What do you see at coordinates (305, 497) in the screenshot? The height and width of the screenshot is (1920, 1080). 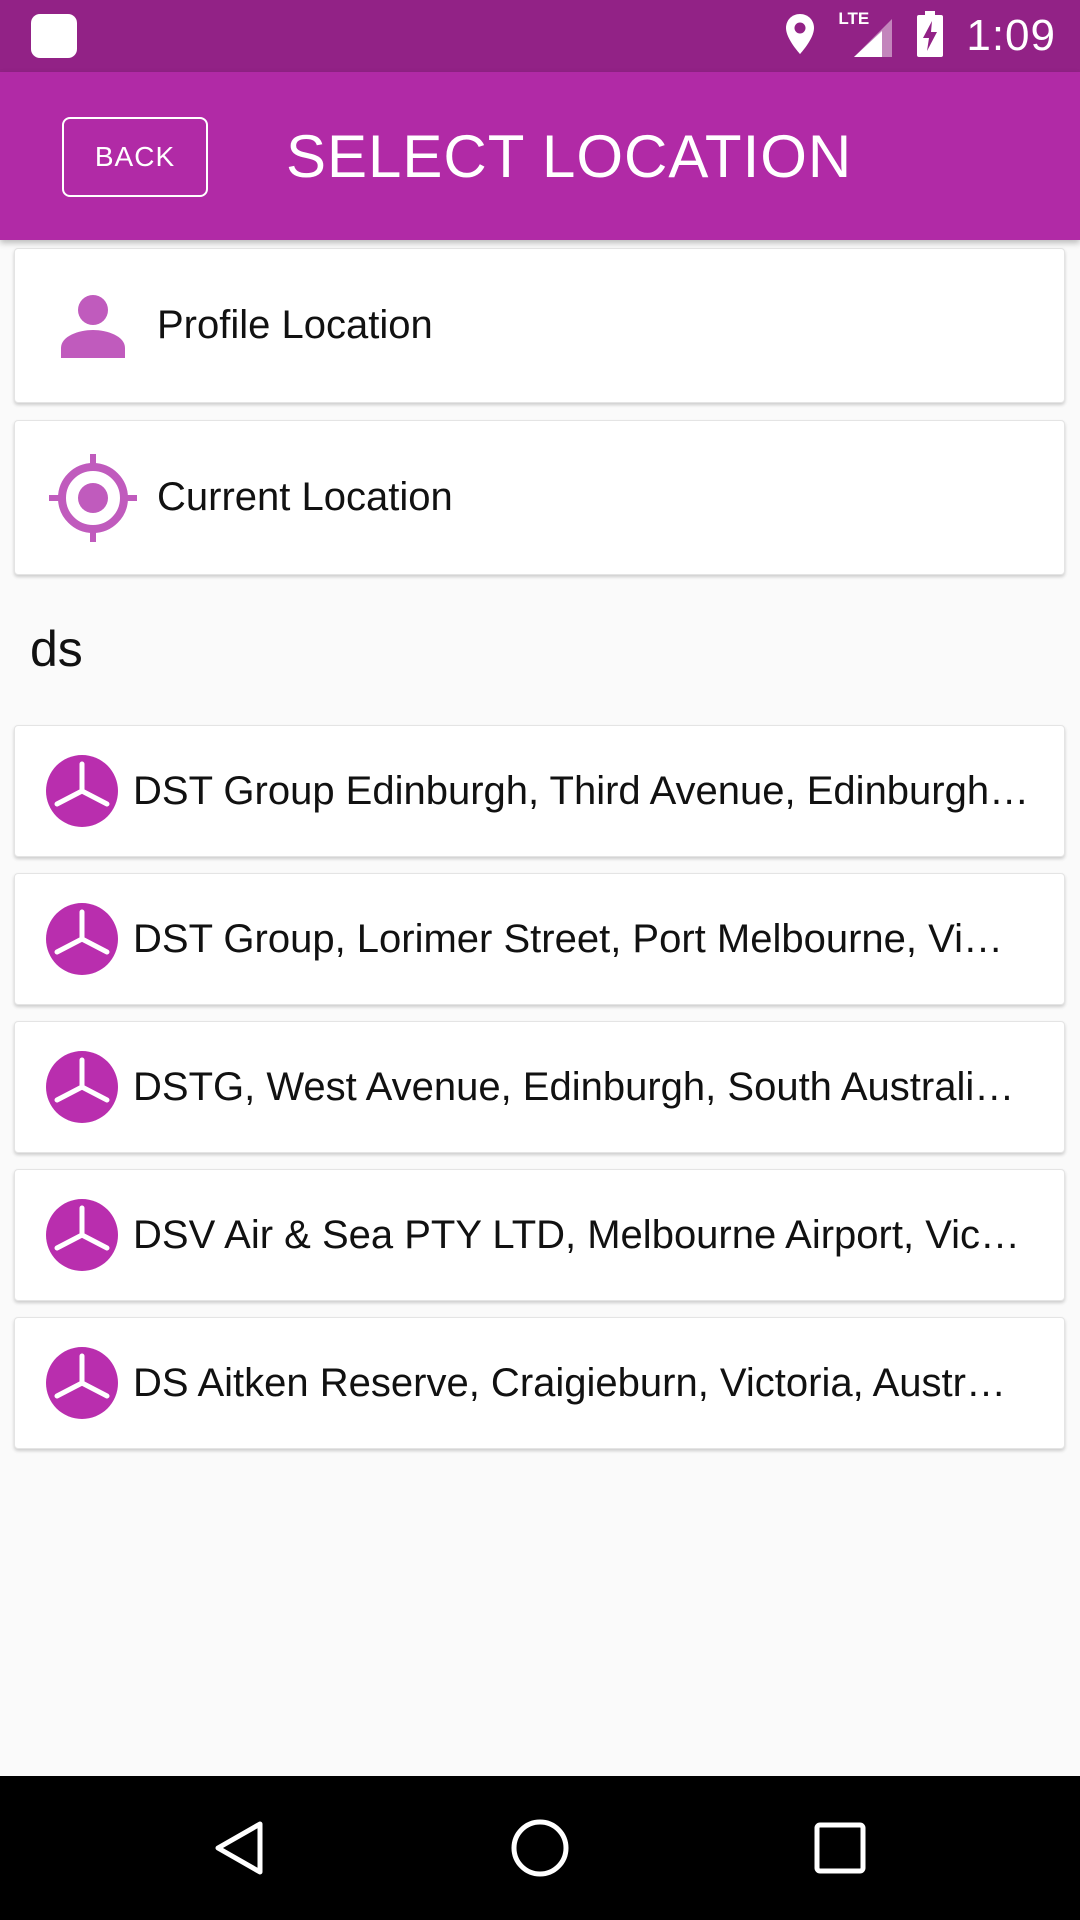 I see `current-location-label: Current Location` at bounding box center [305, 497].